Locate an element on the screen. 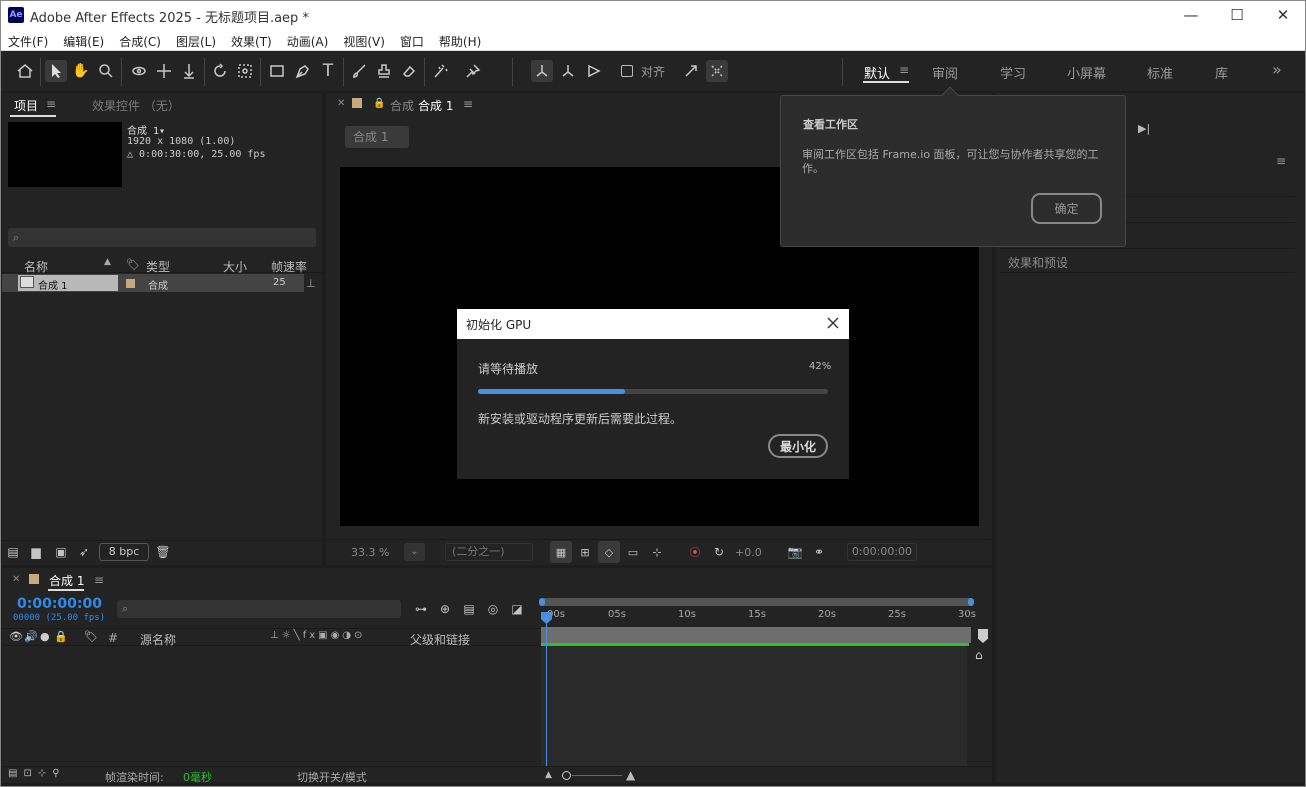 The width and height of the screenshot is (1306, 787). zoom-in-icon: ▲ is located at coordinates (630, 775).